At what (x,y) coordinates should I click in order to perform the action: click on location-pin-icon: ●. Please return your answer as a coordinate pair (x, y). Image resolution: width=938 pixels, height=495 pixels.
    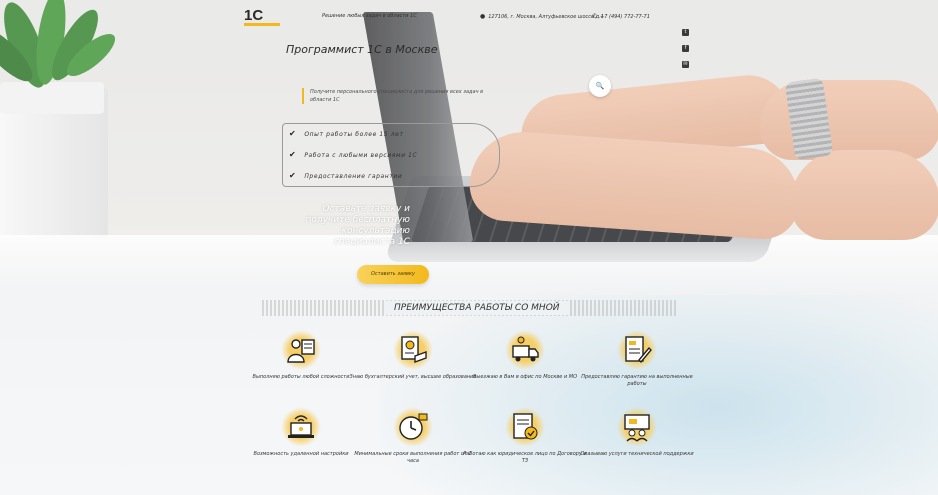
    Looking at the image, I should click on (483, 16).